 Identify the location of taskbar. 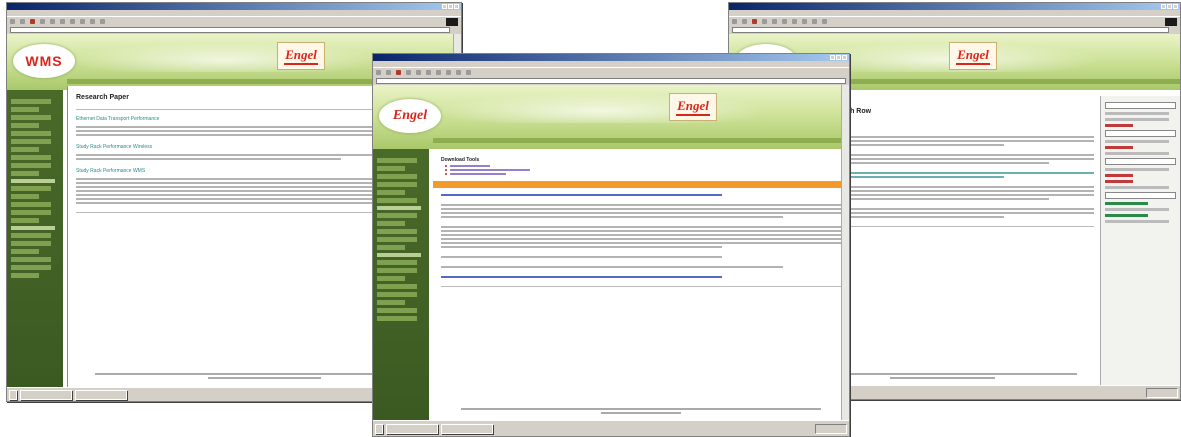
(611, 428).